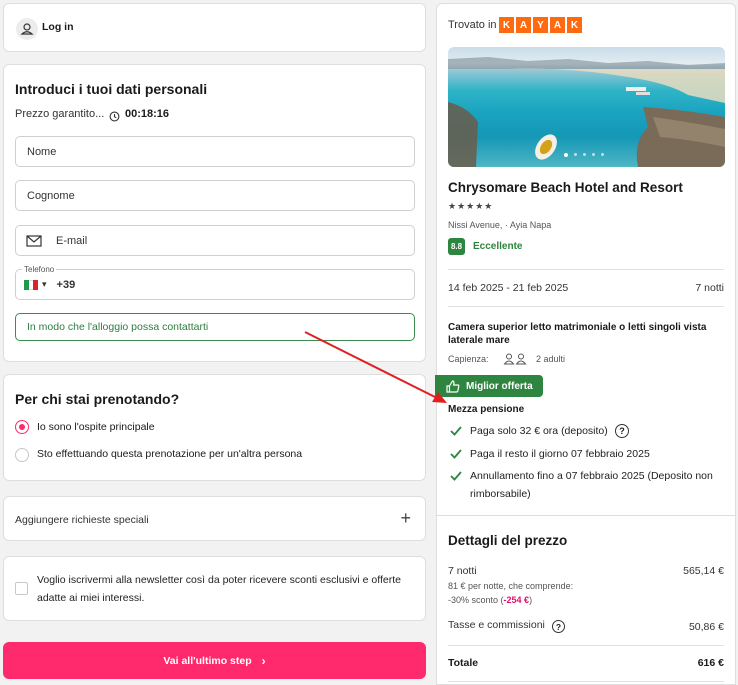 This screenshot has width=738, height=685. I want to click on discount-line: -30% sconto (-254 €), so click(490, 600).